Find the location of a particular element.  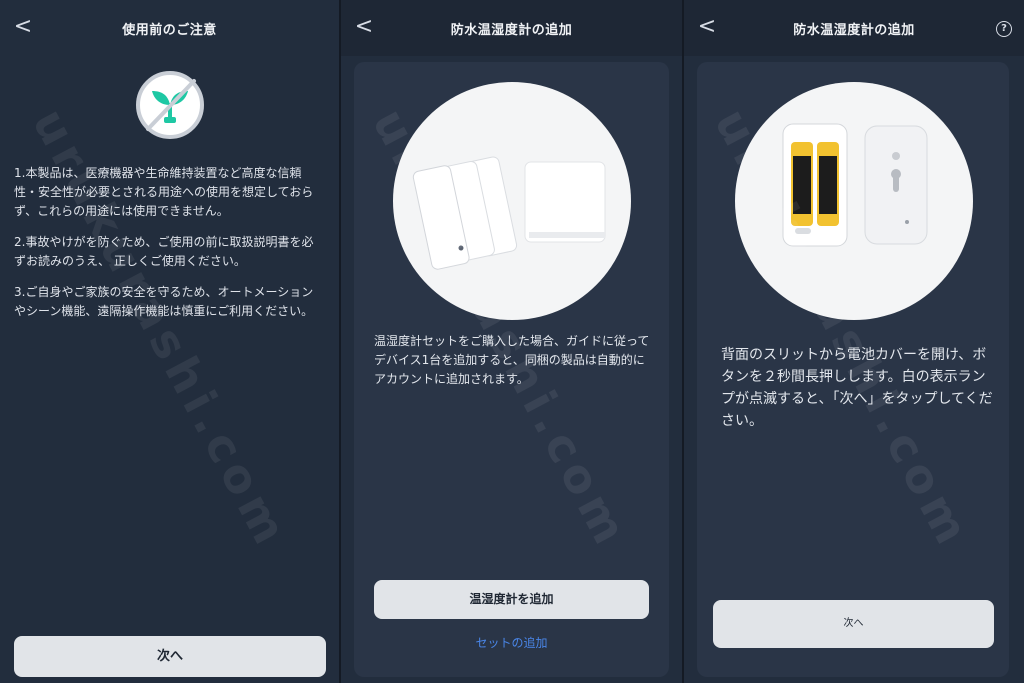

header: < 防水温湿度計の追加 is located at coordinates (511, 28).